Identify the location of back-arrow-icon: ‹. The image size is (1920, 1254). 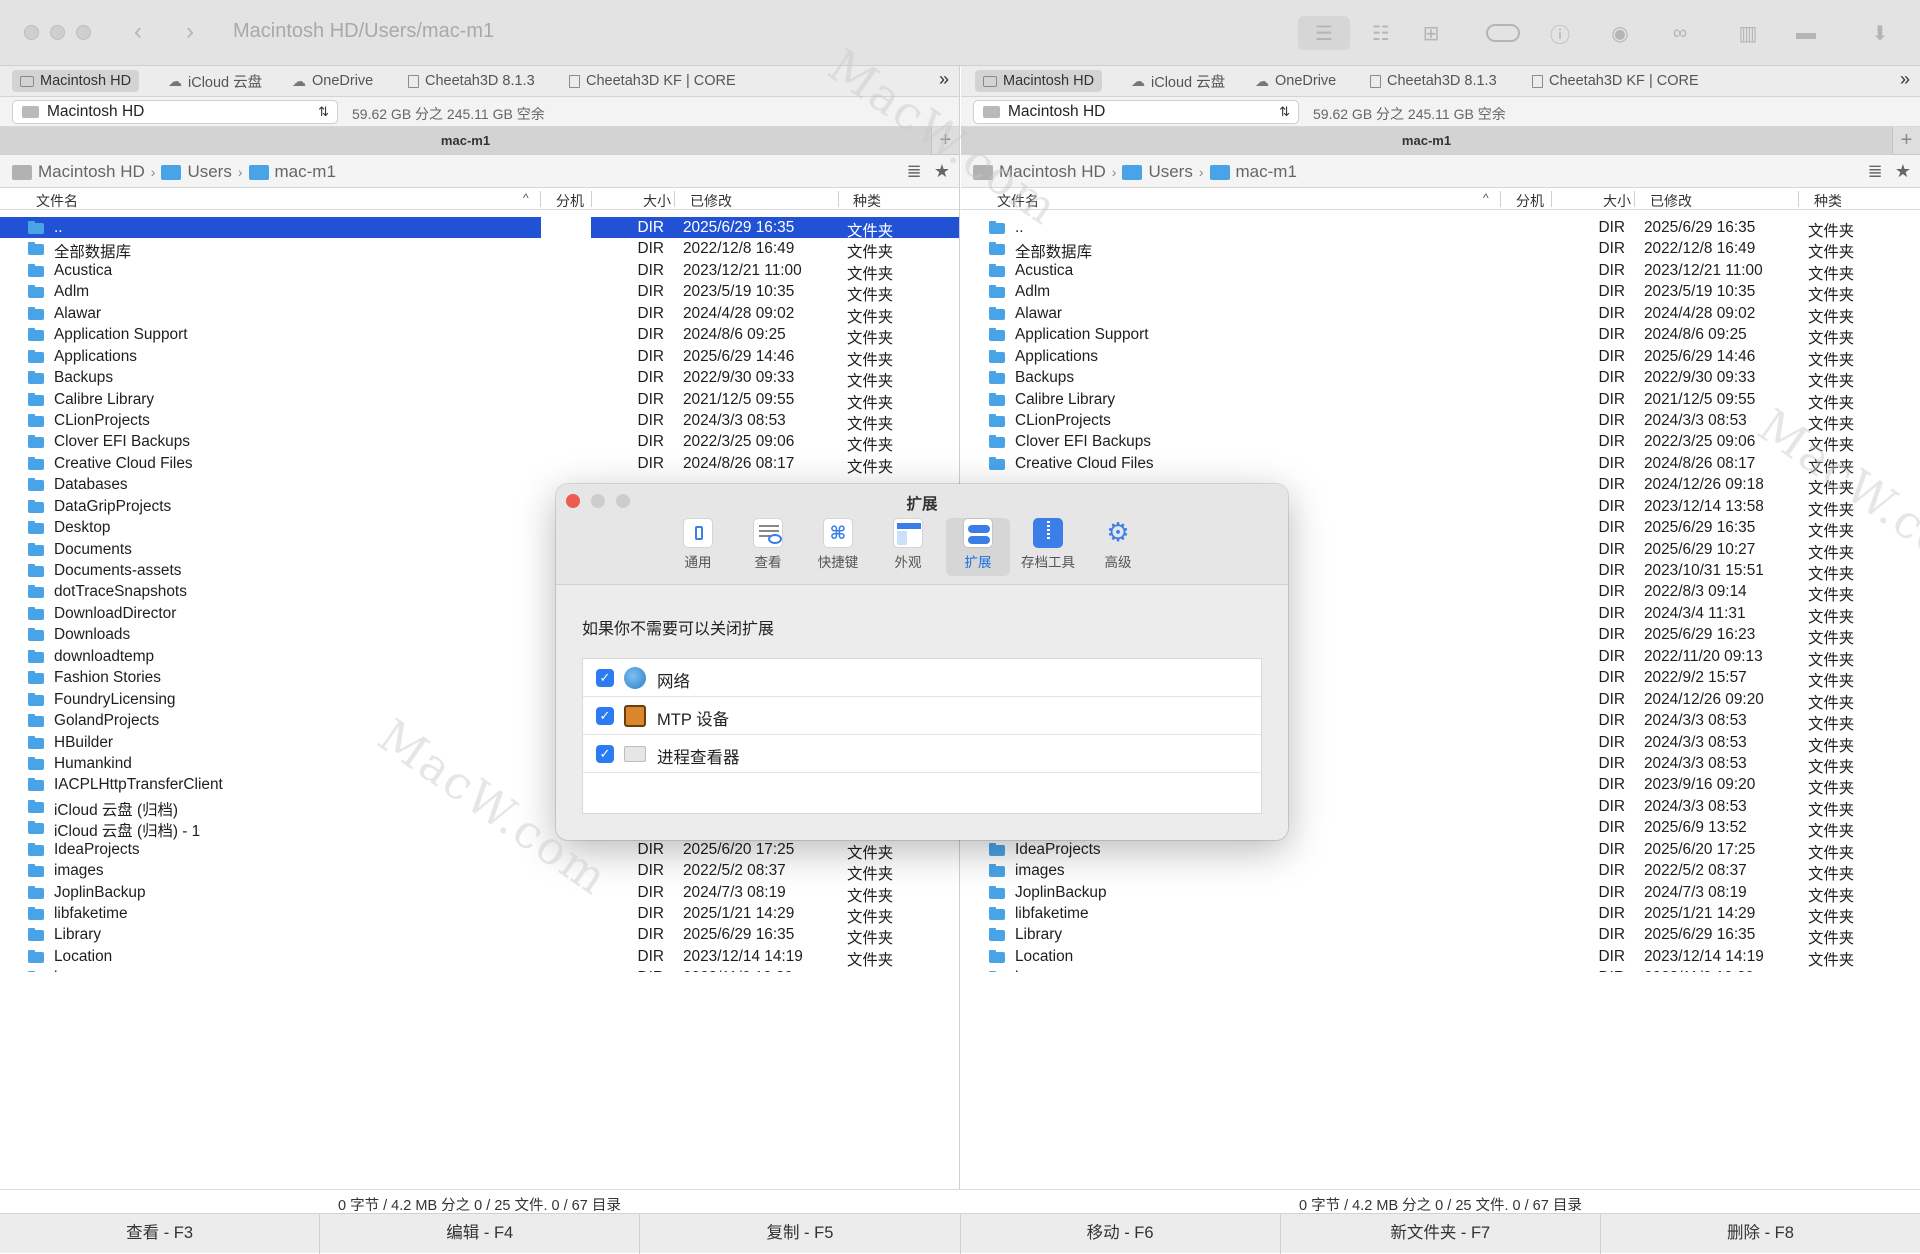
(138, 32).